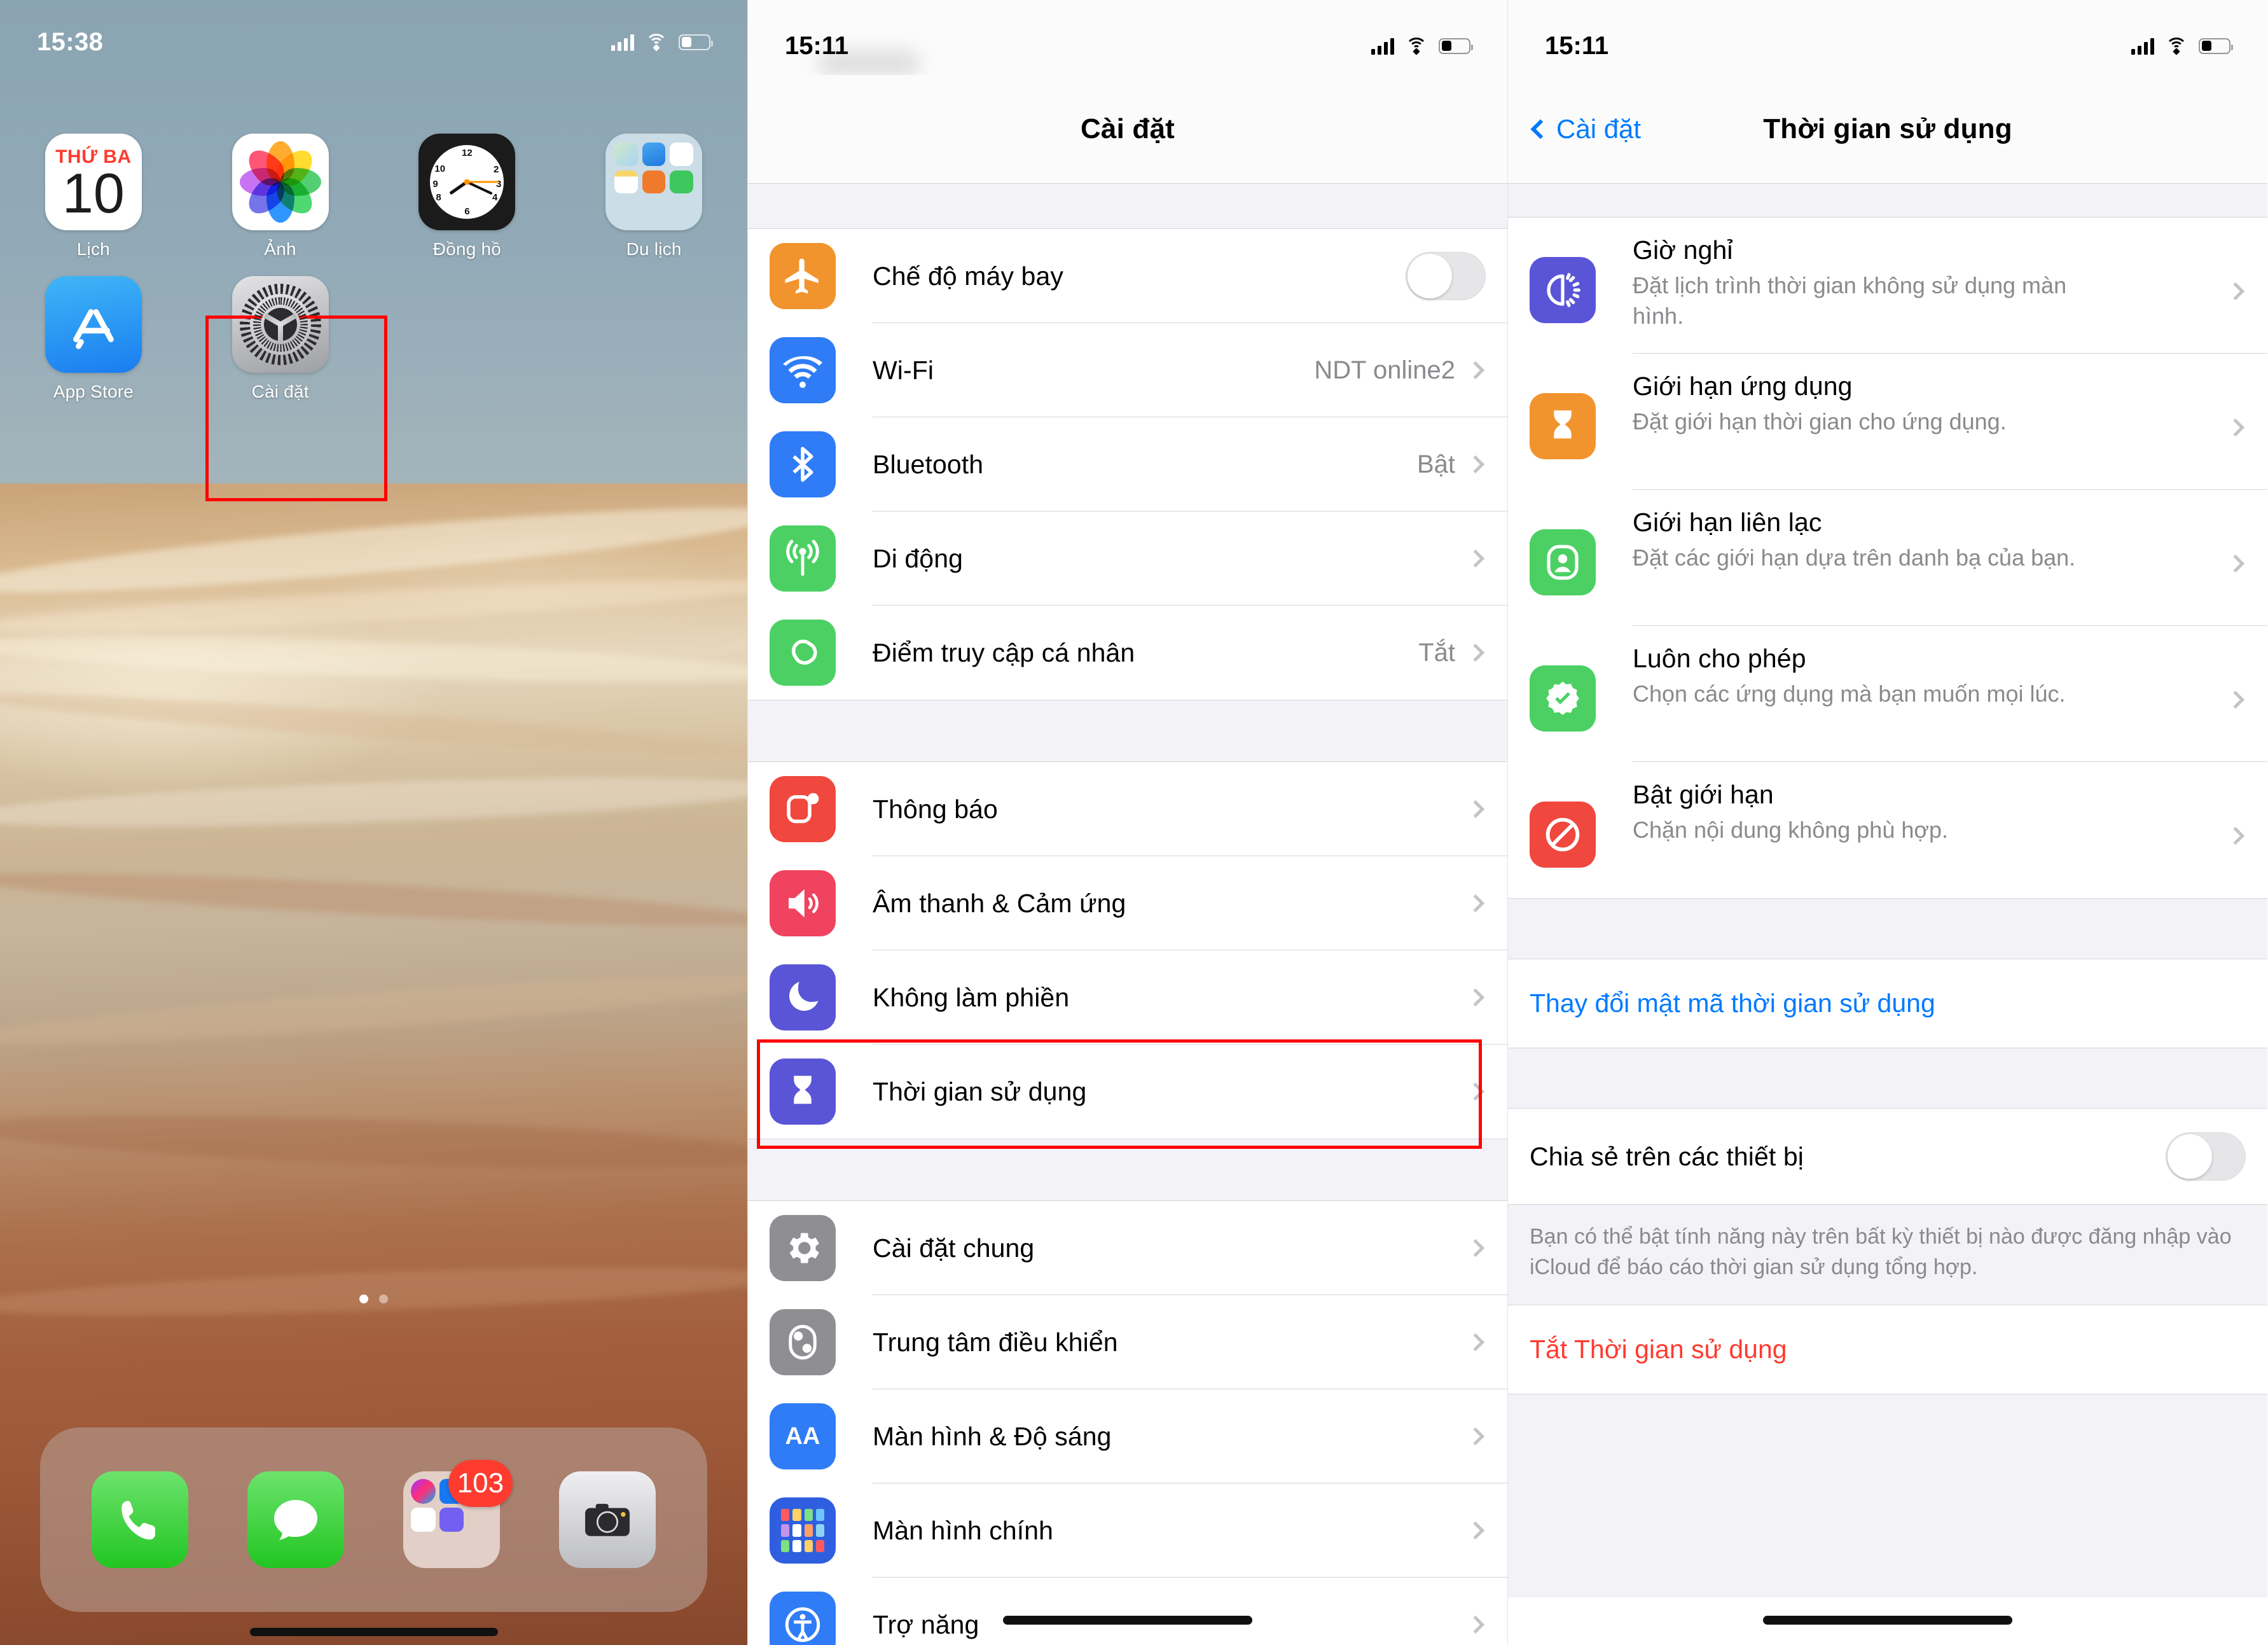 The image size is (2268, 1645). What do you see at coordinates (803, 1342) in the screenshot?
I see `control-center-icon` at bounding box center [803, 1342].